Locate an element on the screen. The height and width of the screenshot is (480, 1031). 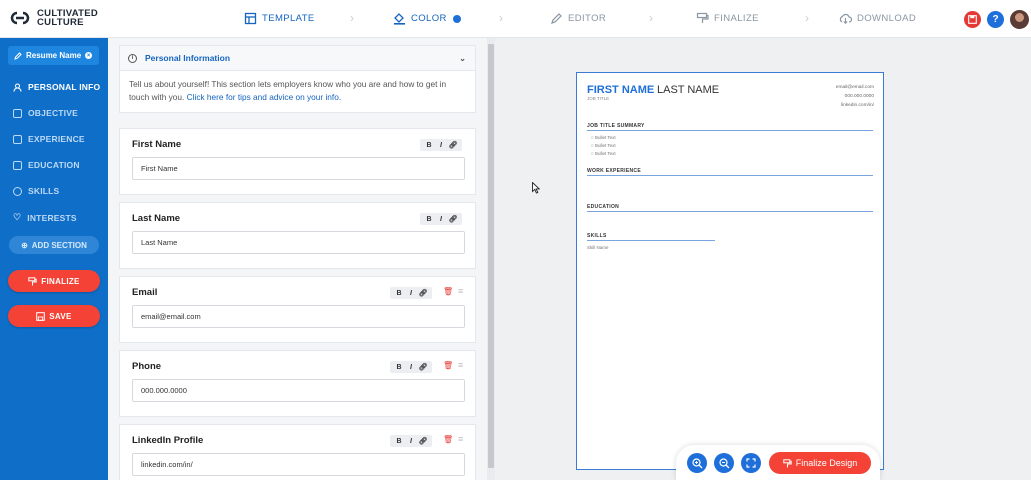
step-editor-label: EDITOR is located at coordinates (587, 18).